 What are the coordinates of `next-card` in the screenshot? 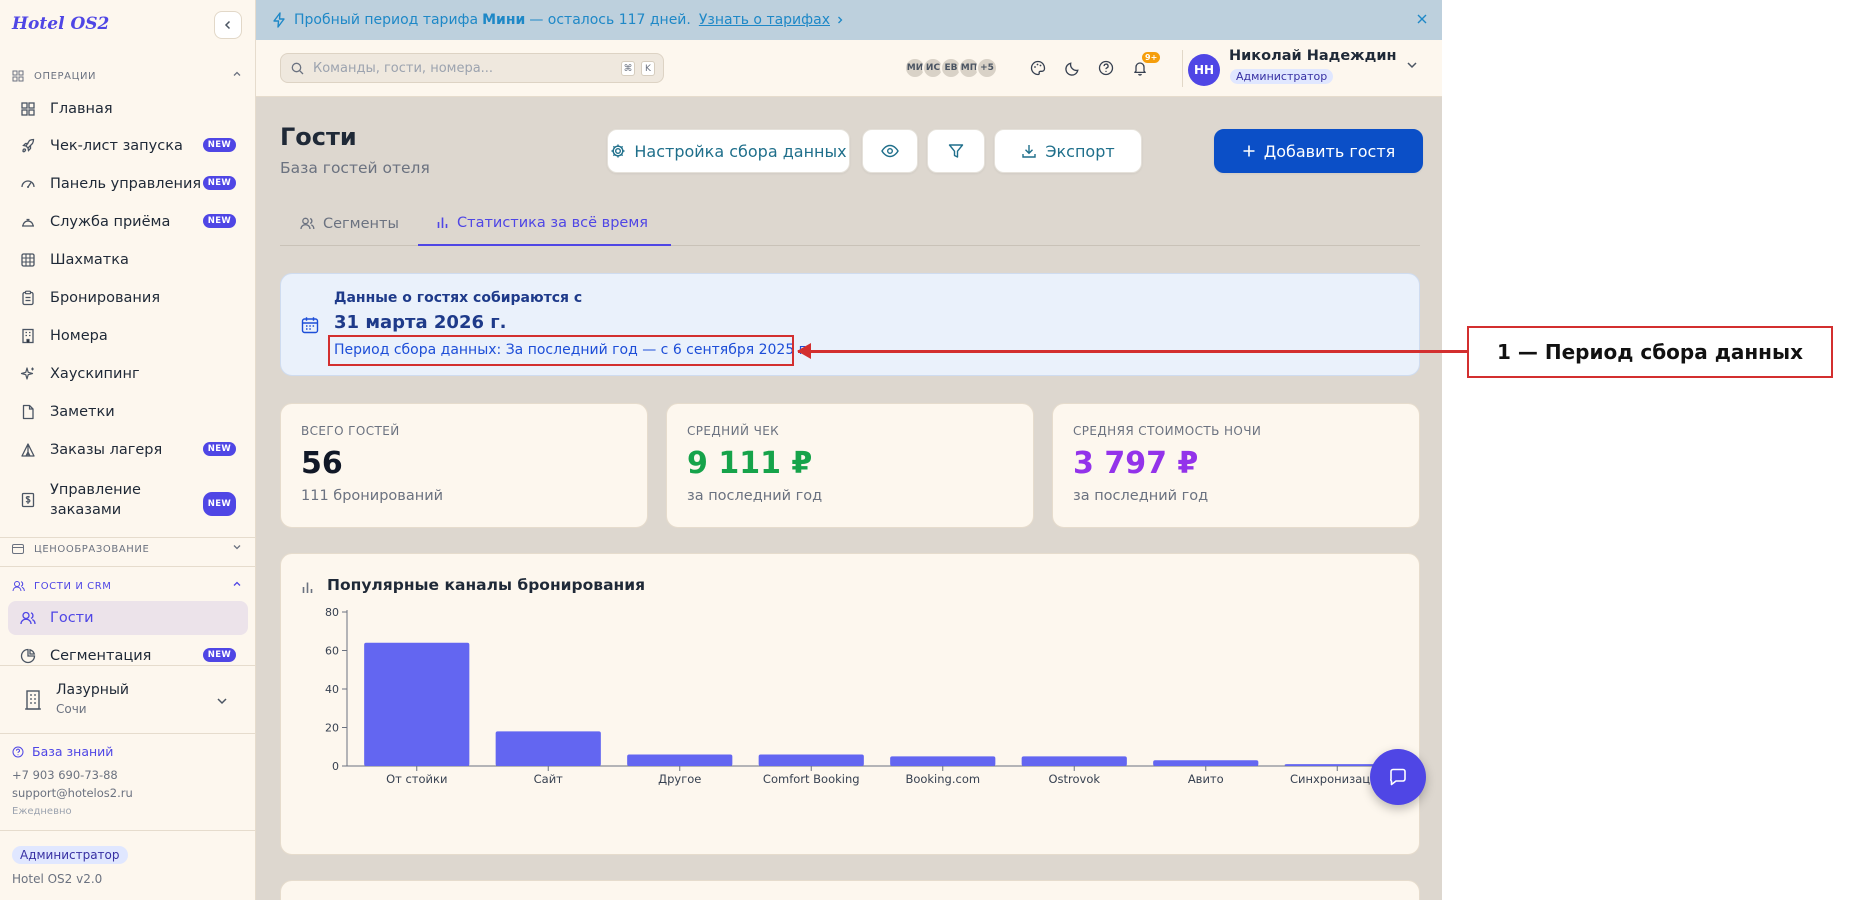 It's located at (850, 890).